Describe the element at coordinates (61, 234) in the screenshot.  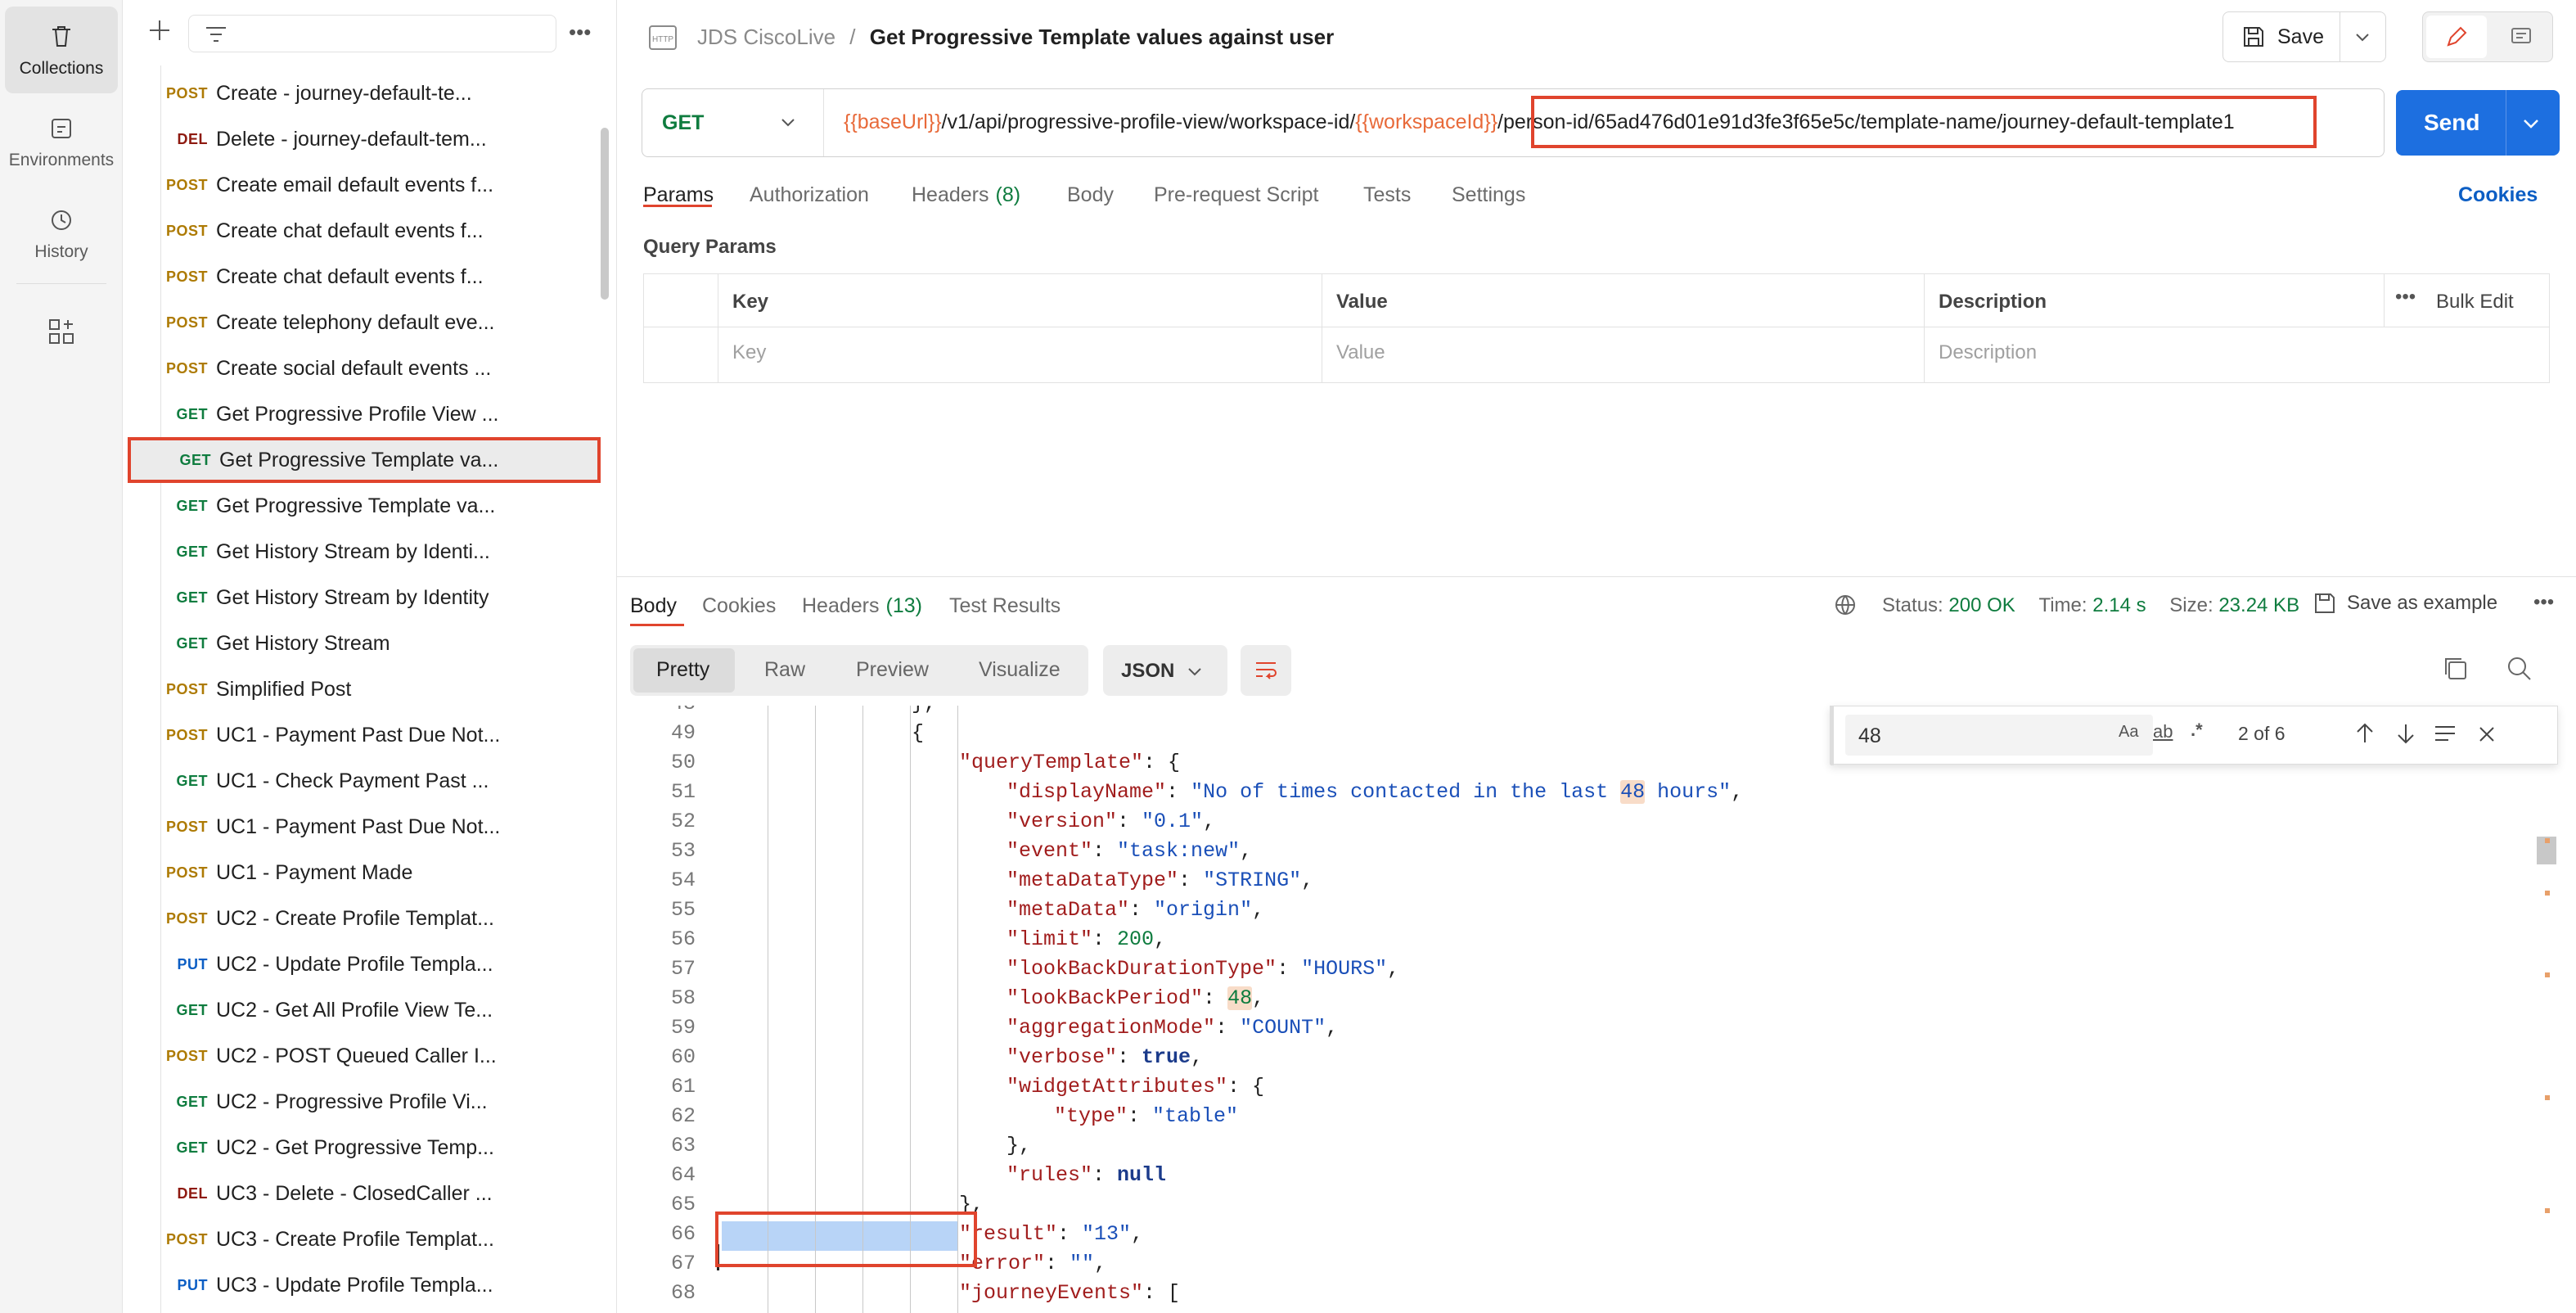
I see `rail-history: History` at that location.